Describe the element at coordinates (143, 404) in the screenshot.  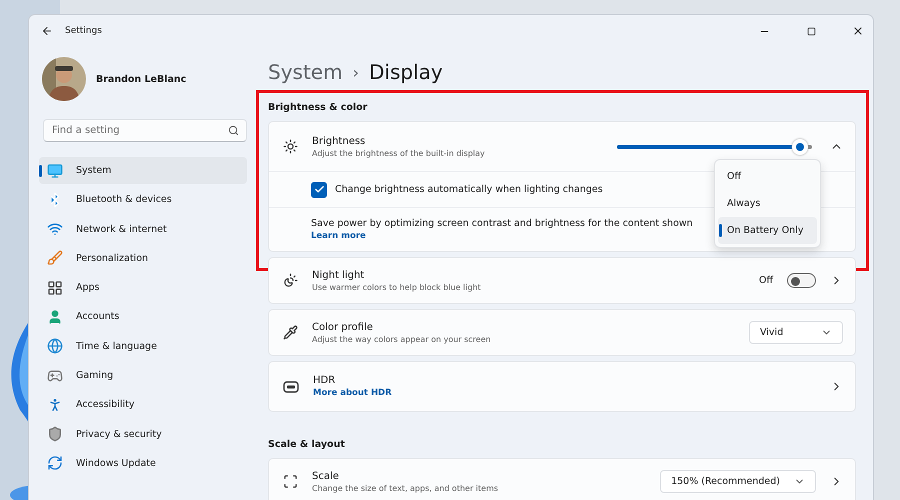
I see `sidebar-item: Accessibility` at that location.